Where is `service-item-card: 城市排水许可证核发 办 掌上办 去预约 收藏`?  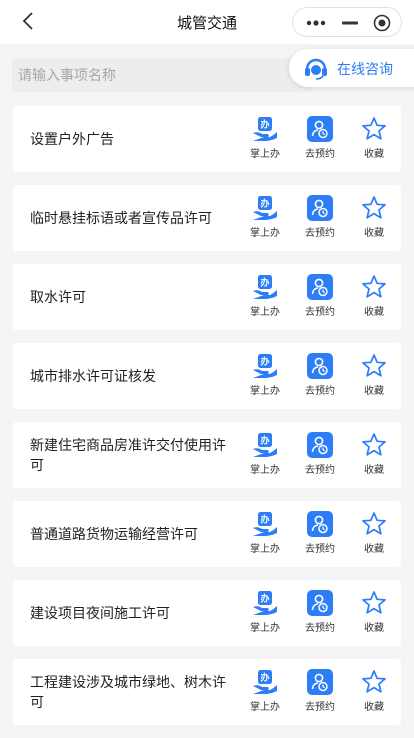 service-item-card: 城市排水许可证核发 办 掌上办 去预约 收藏 is located at coordinates (207, 376).